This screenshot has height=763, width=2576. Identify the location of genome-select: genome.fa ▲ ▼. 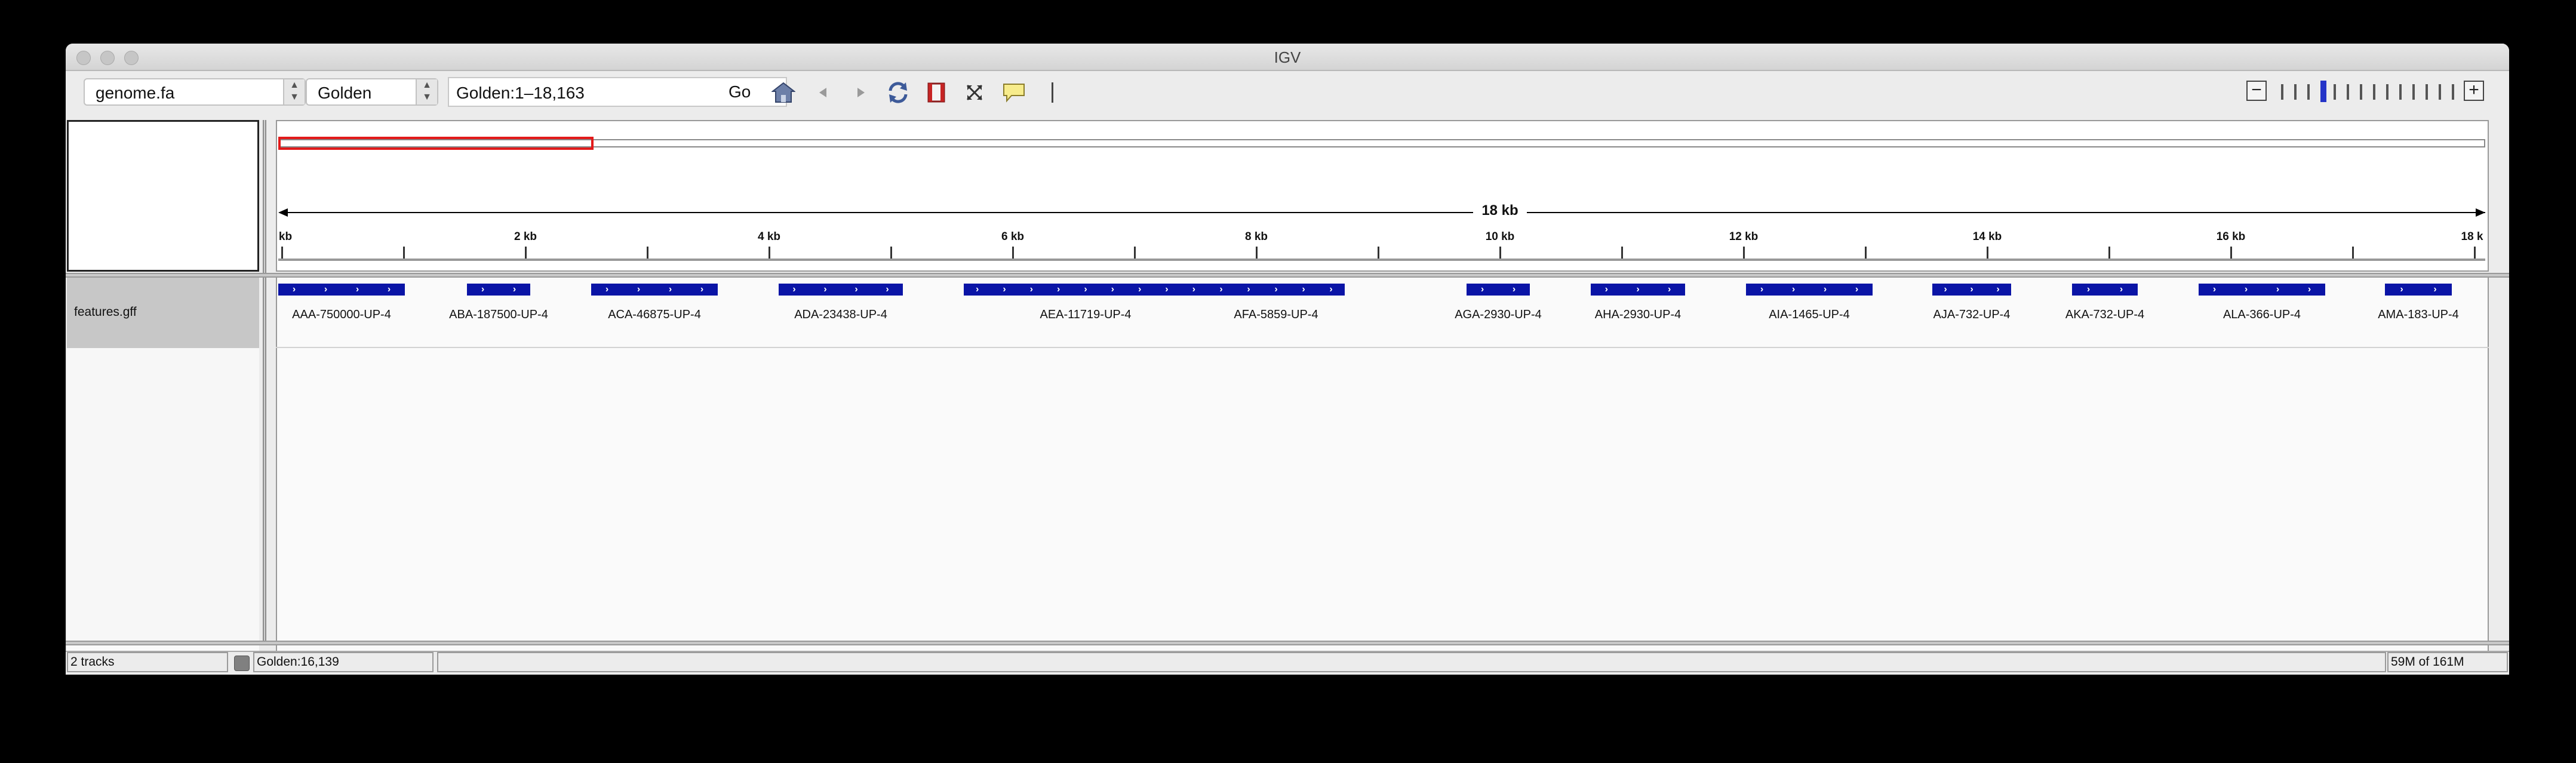
(195, 92).